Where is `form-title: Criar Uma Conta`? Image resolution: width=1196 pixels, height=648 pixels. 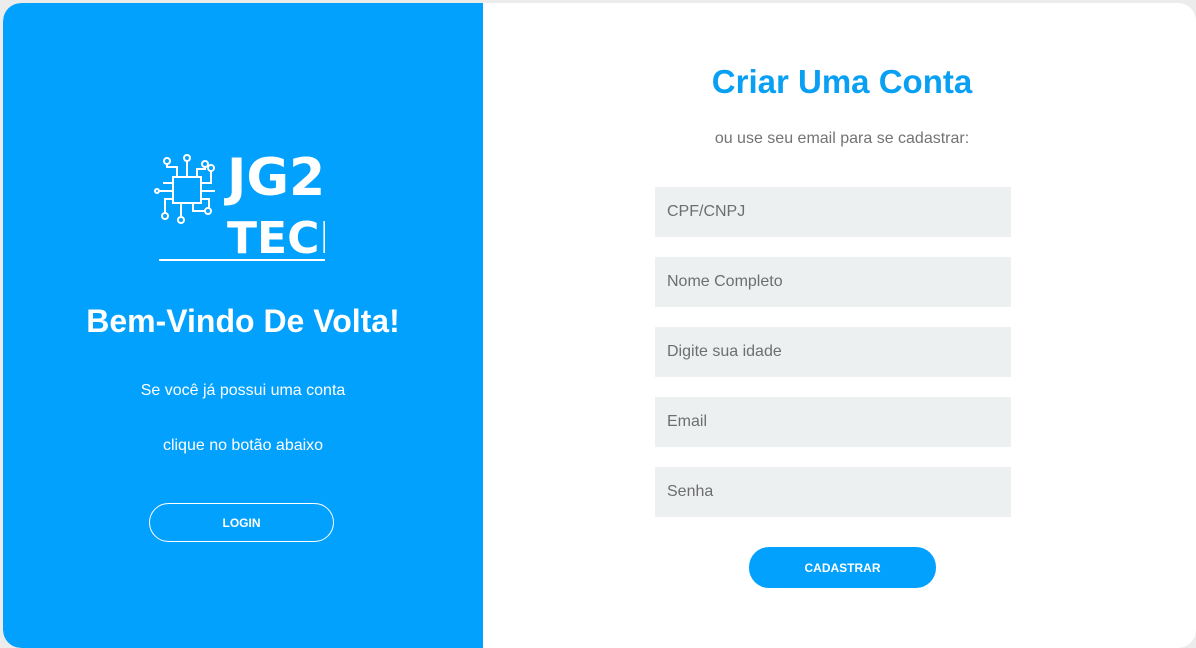 form-title: Criar Uma Conta is located at coordinates (842, 81).